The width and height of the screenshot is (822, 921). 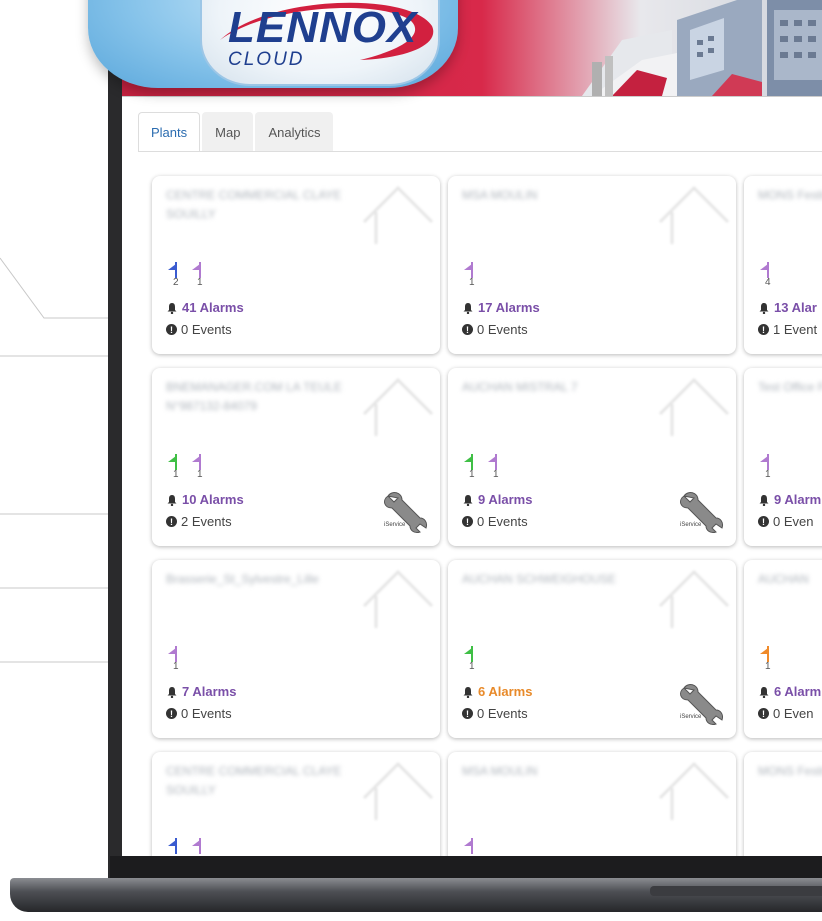 What do you see at coordinates (783, 457) in the screenshot?
I see `plant-card: Test Office Fromont 1 9 Alarm! 0 Even` at bounding box center [783, 457].